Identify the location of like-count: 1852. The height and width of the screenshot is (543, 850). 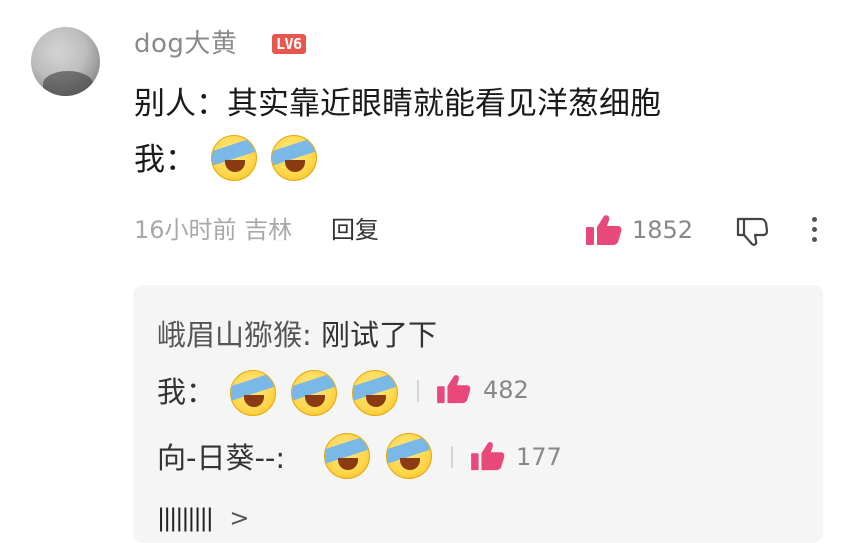
(663, 230).